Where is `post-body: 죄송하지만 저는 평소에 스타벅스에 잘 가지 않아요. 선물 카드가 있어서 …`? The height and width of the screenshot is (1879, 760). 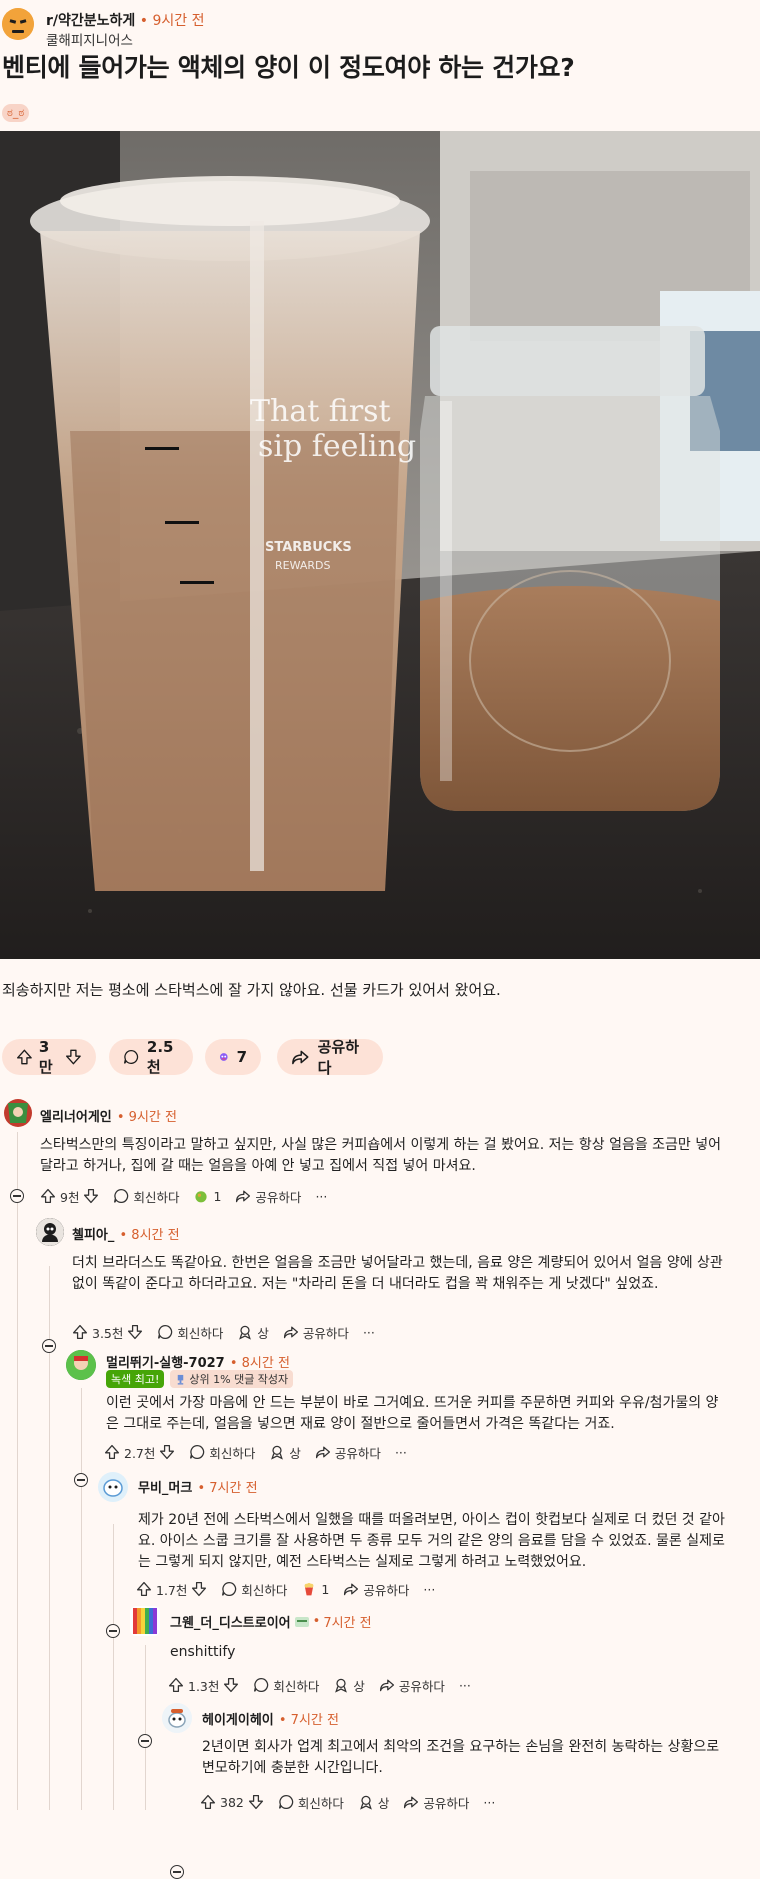
post-body: 죄송하지만 저는 평소에 스타벅스에 잘 가지 않아요. 선물 카드가 있어서 … is located at coordinates (251, 990).